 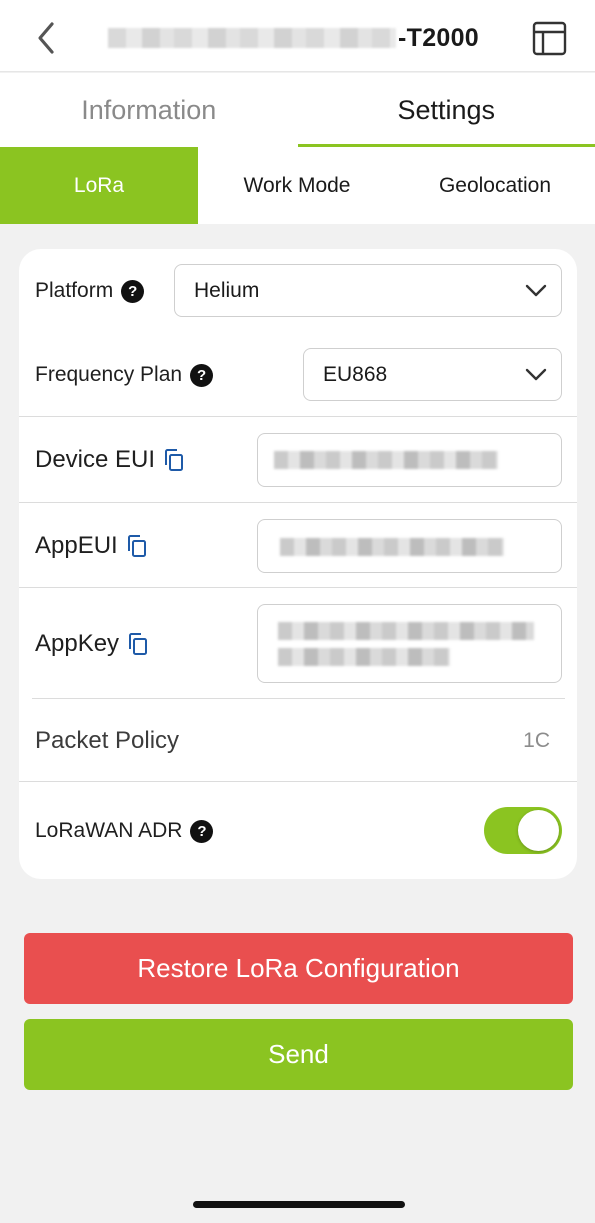 What do you see at coordinates (298, 968) in the screenshot?
I see `restore-lora-config-button: Restore LoRa Configuration` at bounding box center [298, 968].